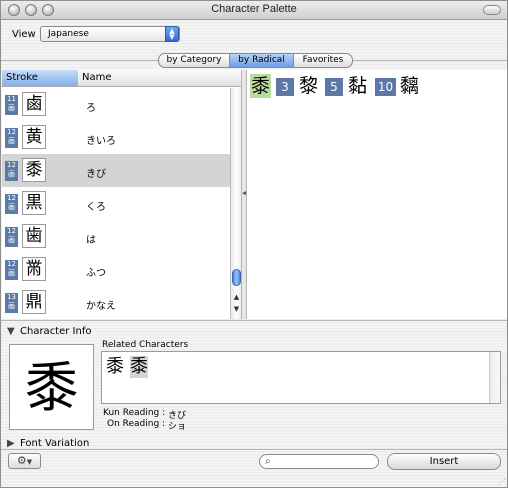 The image size is (508, 488). What do you see at coordinates (116, 236) in the screenshot?
I see `list-item: 12 画 歯 は` at bounding box center [116, 236].